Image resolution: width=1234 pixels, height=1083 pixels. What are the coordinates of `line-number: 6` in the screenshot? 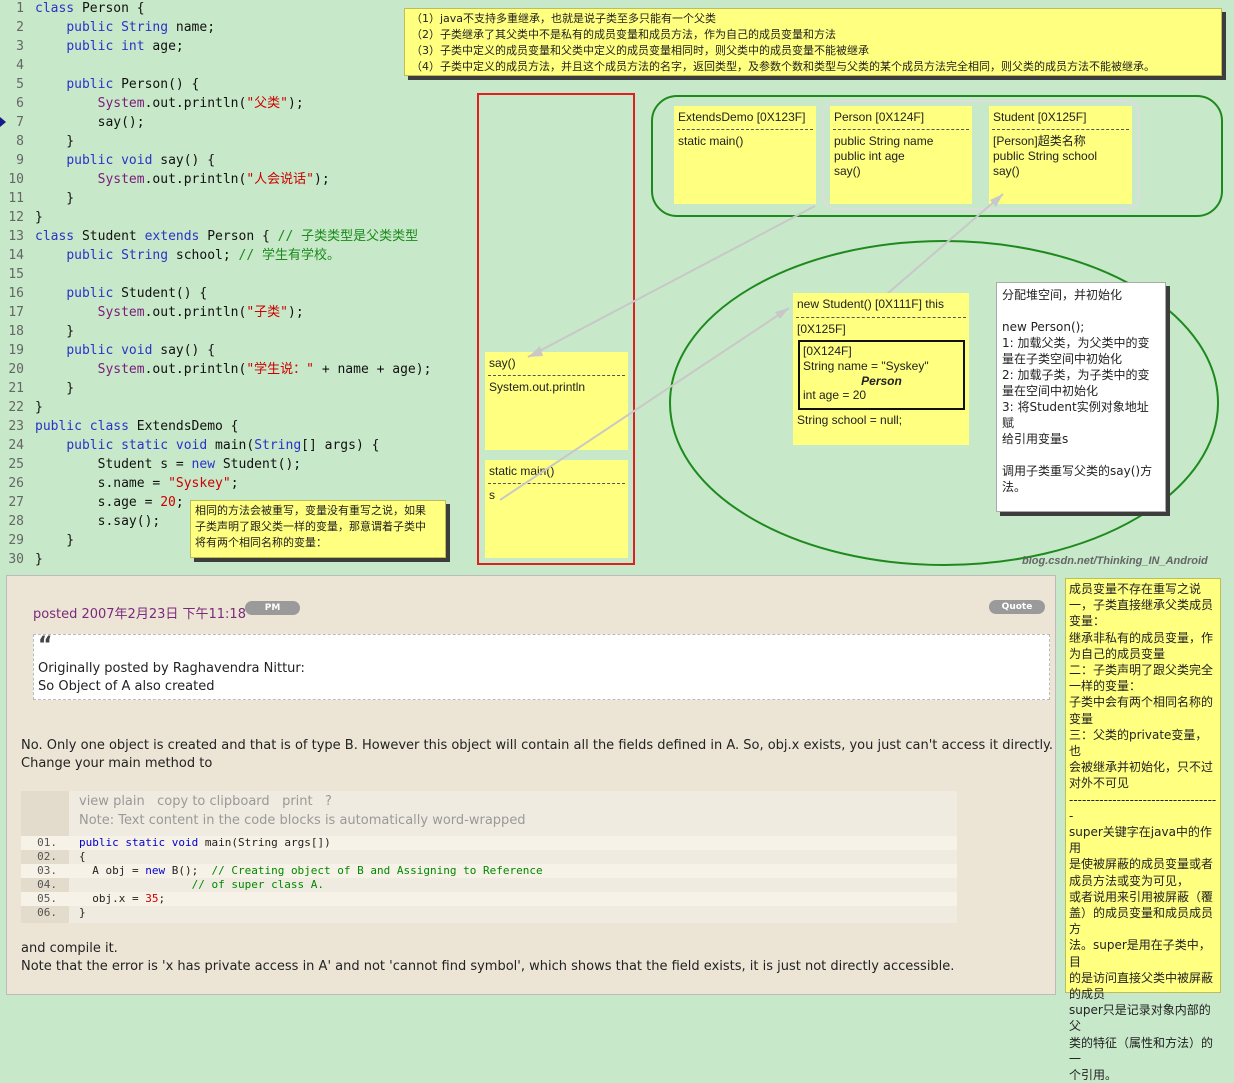 It's located at (20, 103).